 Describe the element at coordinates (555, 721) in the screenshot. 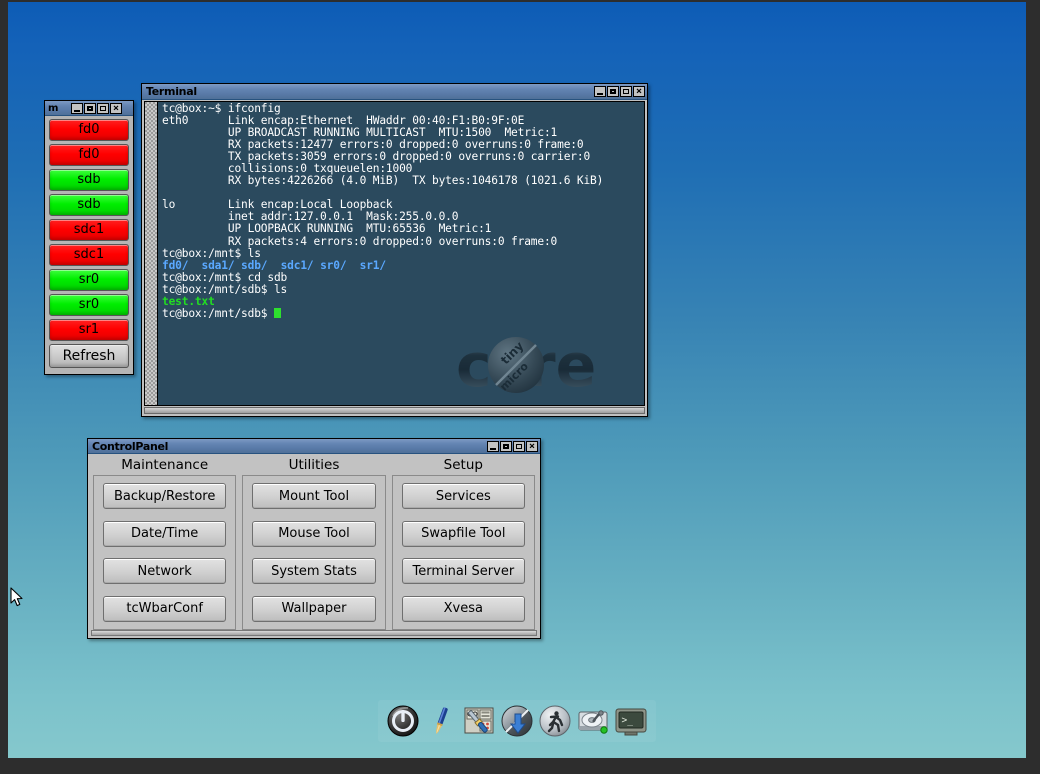

I see `run-program-icon` at that location.